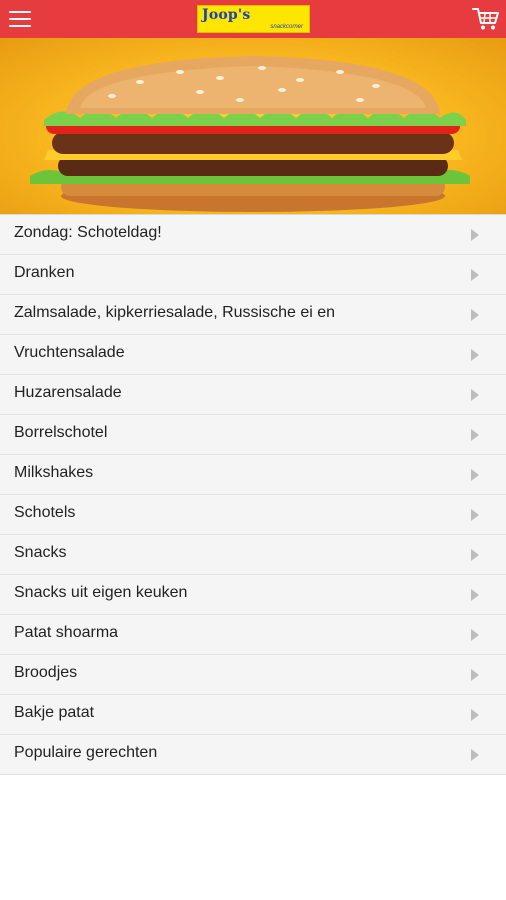 The height and width of the screenshot is (900, 506). What do you see at coordinates (253, 475) in the screenshot?
I see `category-item: Milkshakes` at bounding box center [253, 475].